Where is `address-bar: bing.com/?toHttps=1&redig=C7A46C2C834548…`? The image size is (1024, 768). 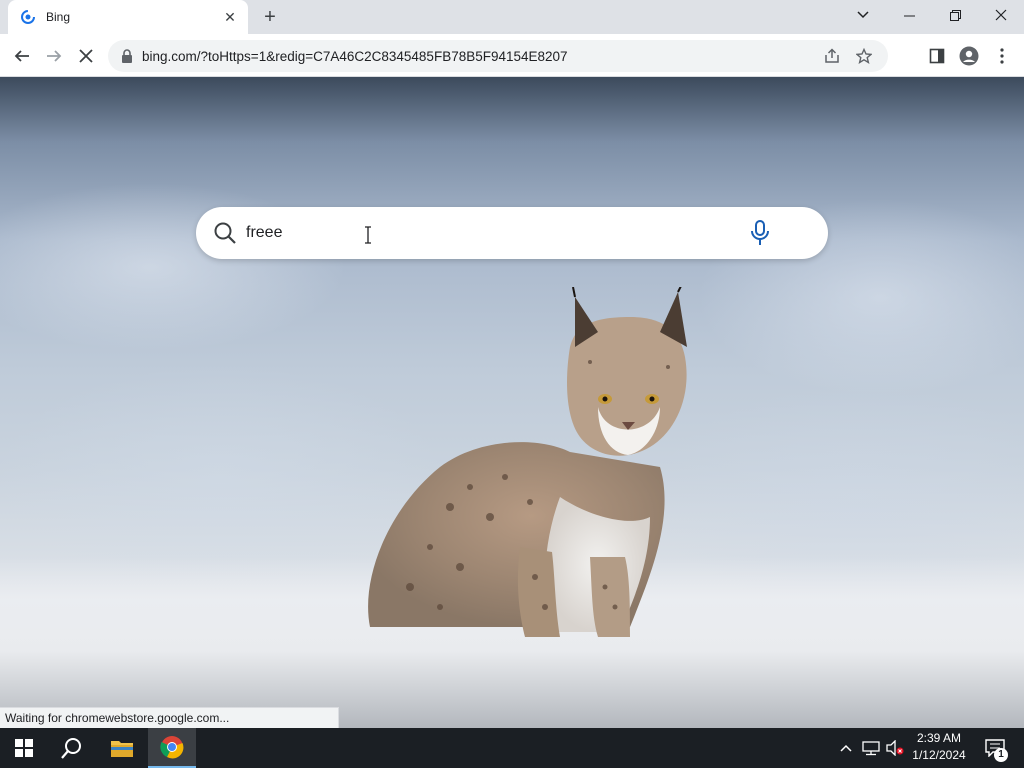
address-bar: bing.com/?toHttps=1&redig=C7A46C2C834548… is located at coordinates (498, 56).